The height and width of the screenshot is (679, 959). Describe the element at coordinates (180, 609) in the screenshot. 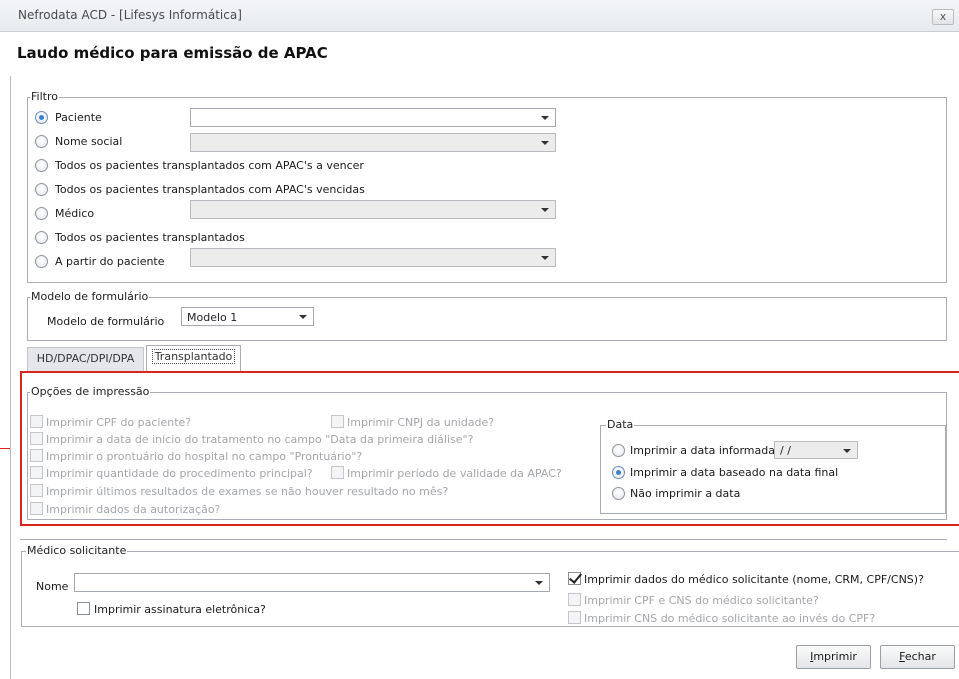

I see `chk-assinatura-label: Imprimir assinatura eletrônica?` at that location.